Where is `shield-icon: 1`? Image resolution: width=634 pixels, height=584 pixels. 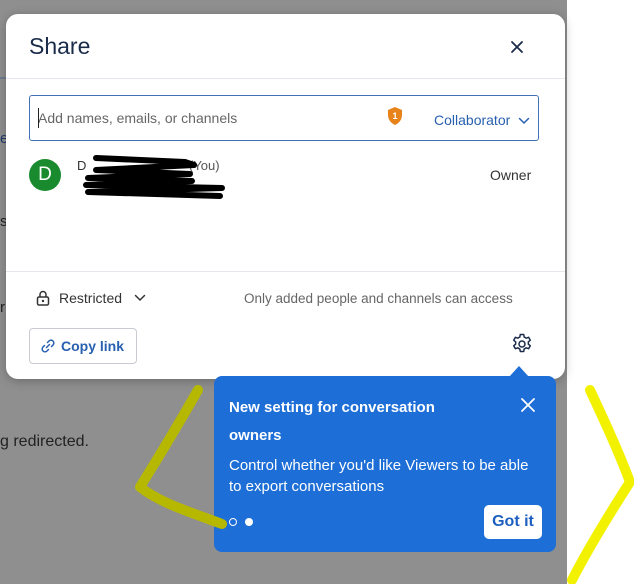
shield-icon: 1 is located at coordinates (395, 116).